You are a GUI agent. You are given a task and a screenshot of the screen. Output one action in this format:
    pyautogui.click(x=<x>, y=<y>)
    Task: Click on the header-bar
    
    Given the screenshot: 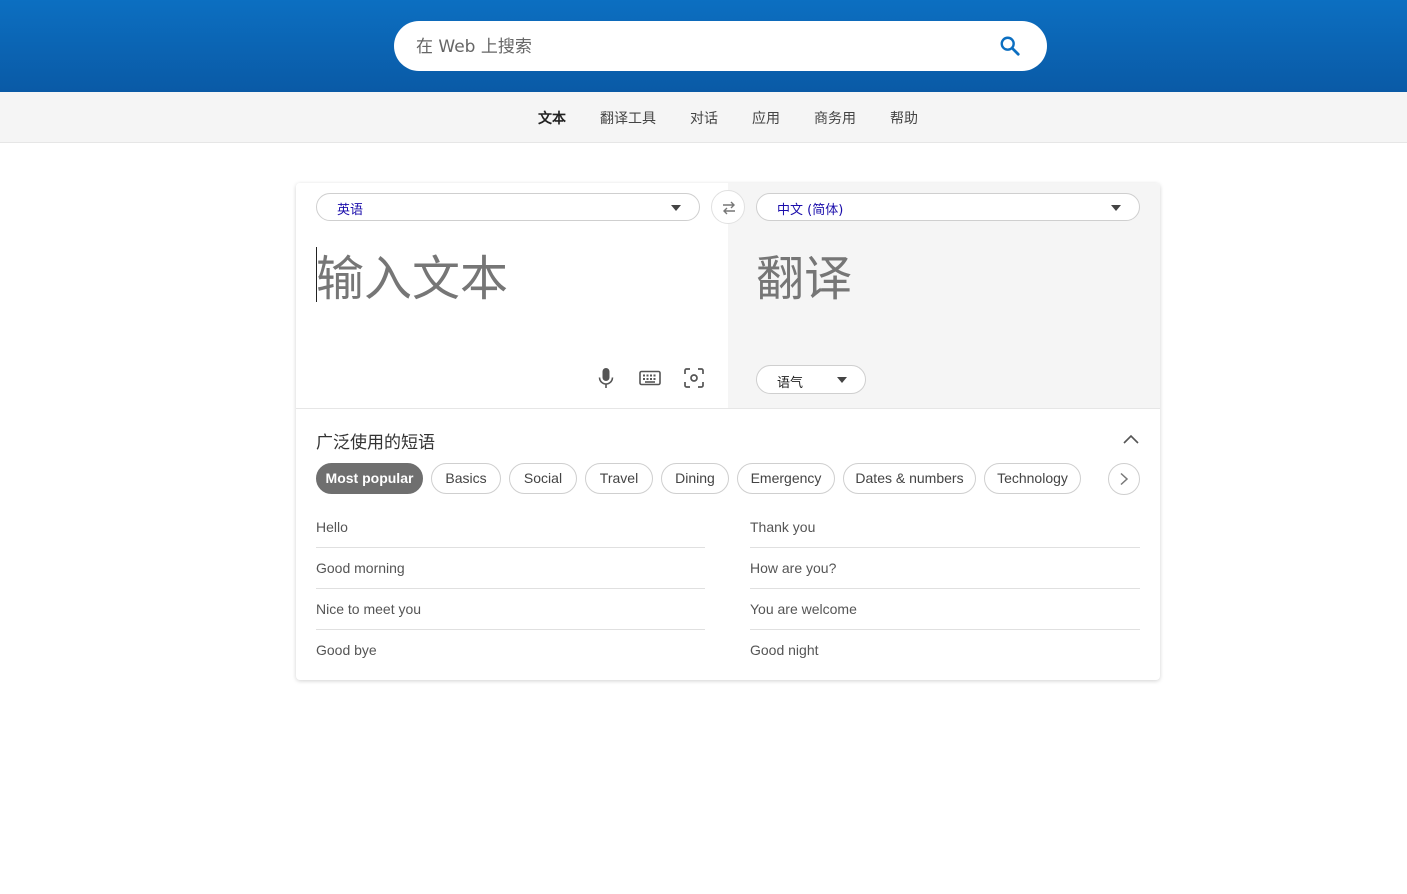 What is the action you would take?
    pyautogui.click(x=703, y=46)
    